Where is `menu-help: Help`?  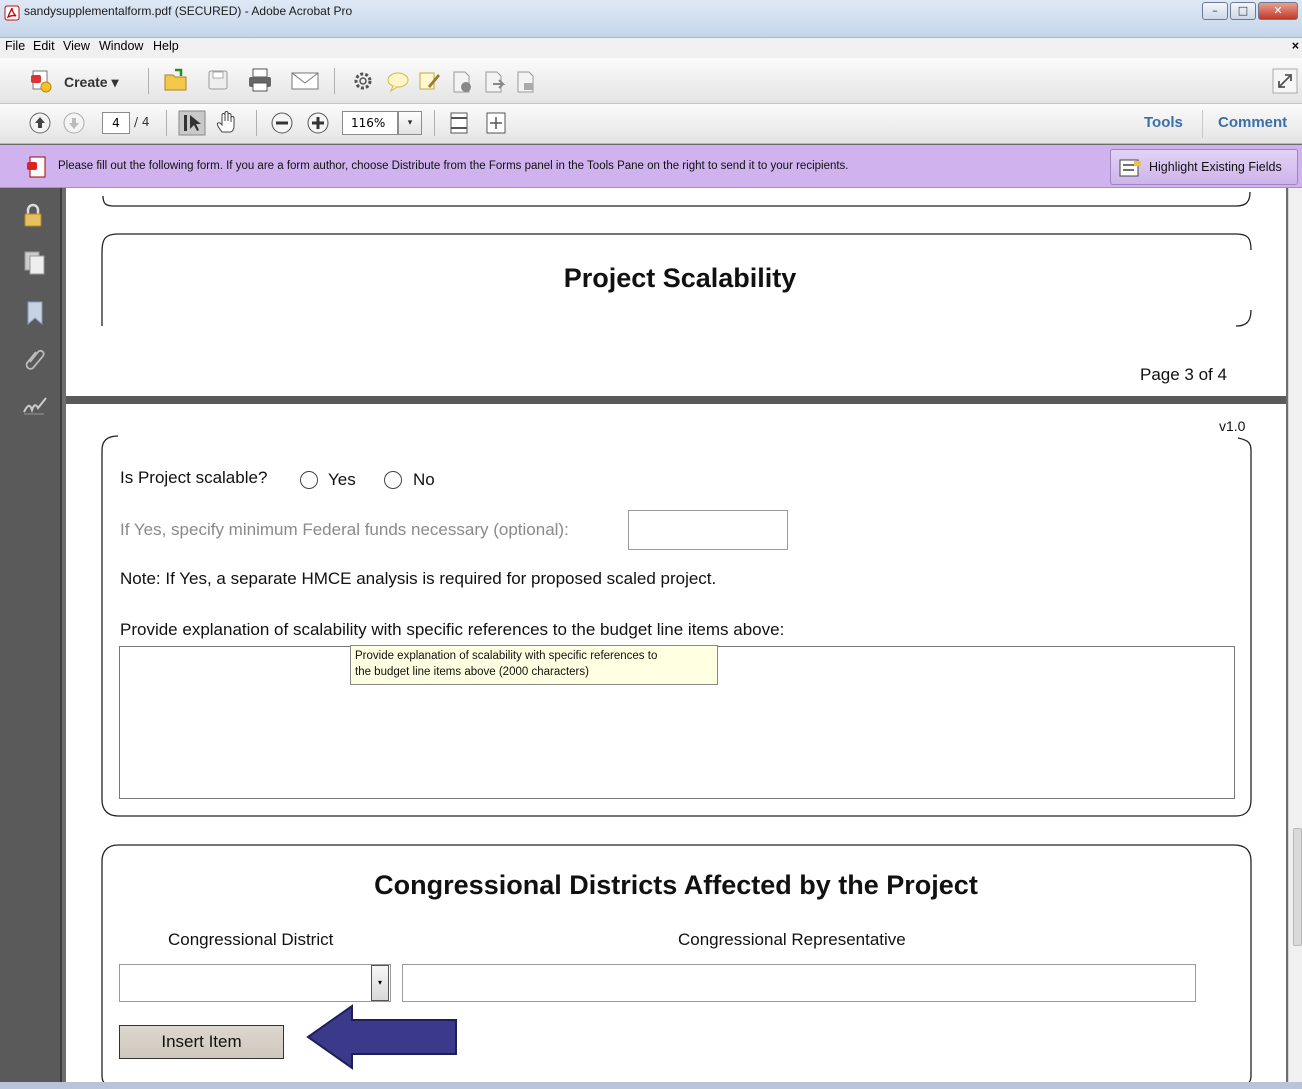
menu-help: Help is located at coordinates (166, 46).